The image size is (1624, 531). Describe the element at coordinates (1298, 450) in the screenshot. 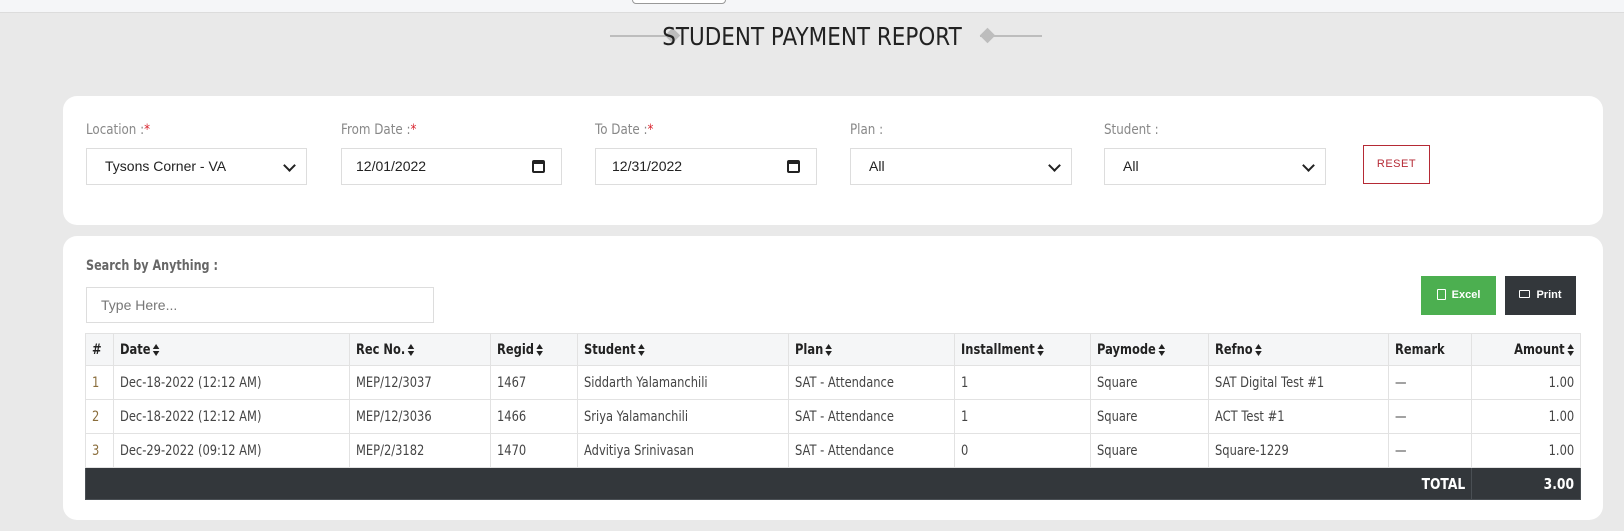

I see `row-refno: Square-1229` at that location.